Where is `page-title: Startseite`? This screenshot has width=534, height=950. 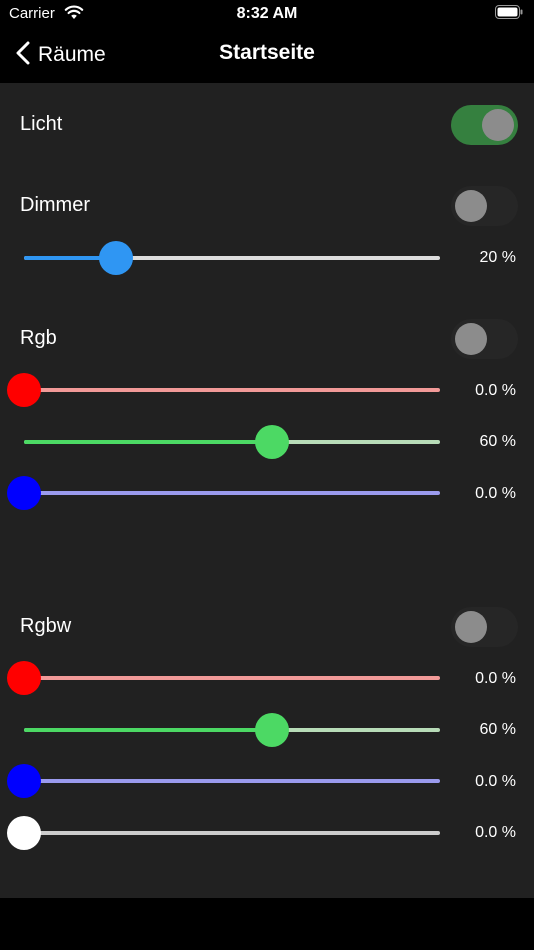 page-title: Startseite is located at coordinates (267, 52).